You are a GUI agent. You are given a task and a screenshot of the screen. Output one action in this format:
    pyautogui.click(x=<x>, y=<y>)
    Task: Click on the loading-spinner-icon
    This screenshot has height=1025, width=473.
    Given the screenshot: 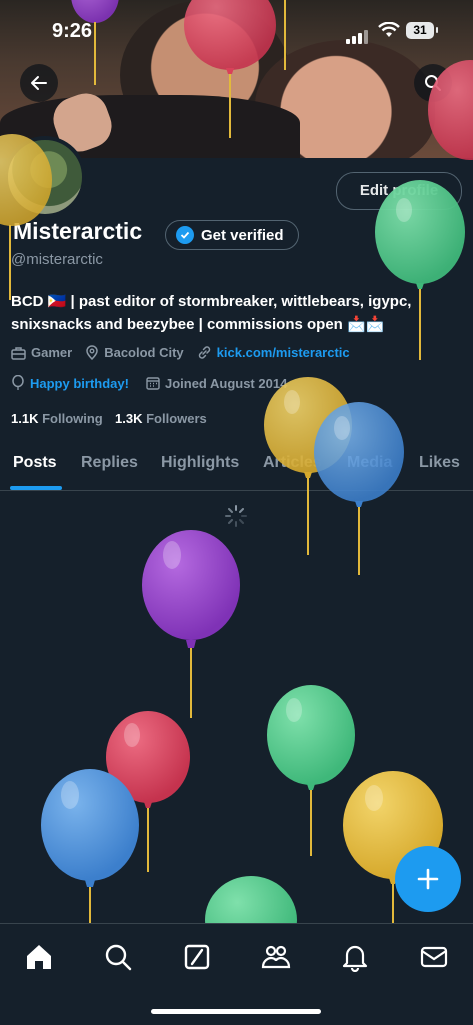 What is the action you would take?
    pyautogui.click(x=236, y=516)
    